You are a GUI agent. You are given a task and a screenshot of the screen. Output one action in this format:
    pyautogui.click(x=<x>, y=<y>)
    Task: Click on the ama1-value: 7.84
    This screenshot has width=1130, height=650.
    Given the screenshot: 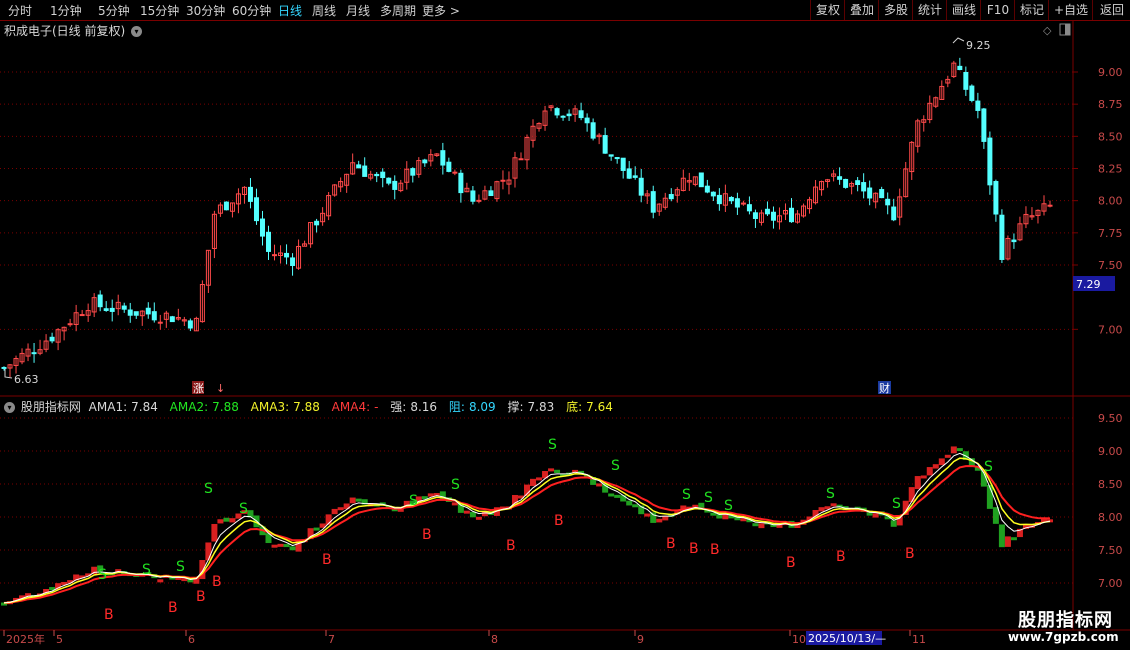 What is the action you would take?
    pyautogui.click(x=144, y=407)
    